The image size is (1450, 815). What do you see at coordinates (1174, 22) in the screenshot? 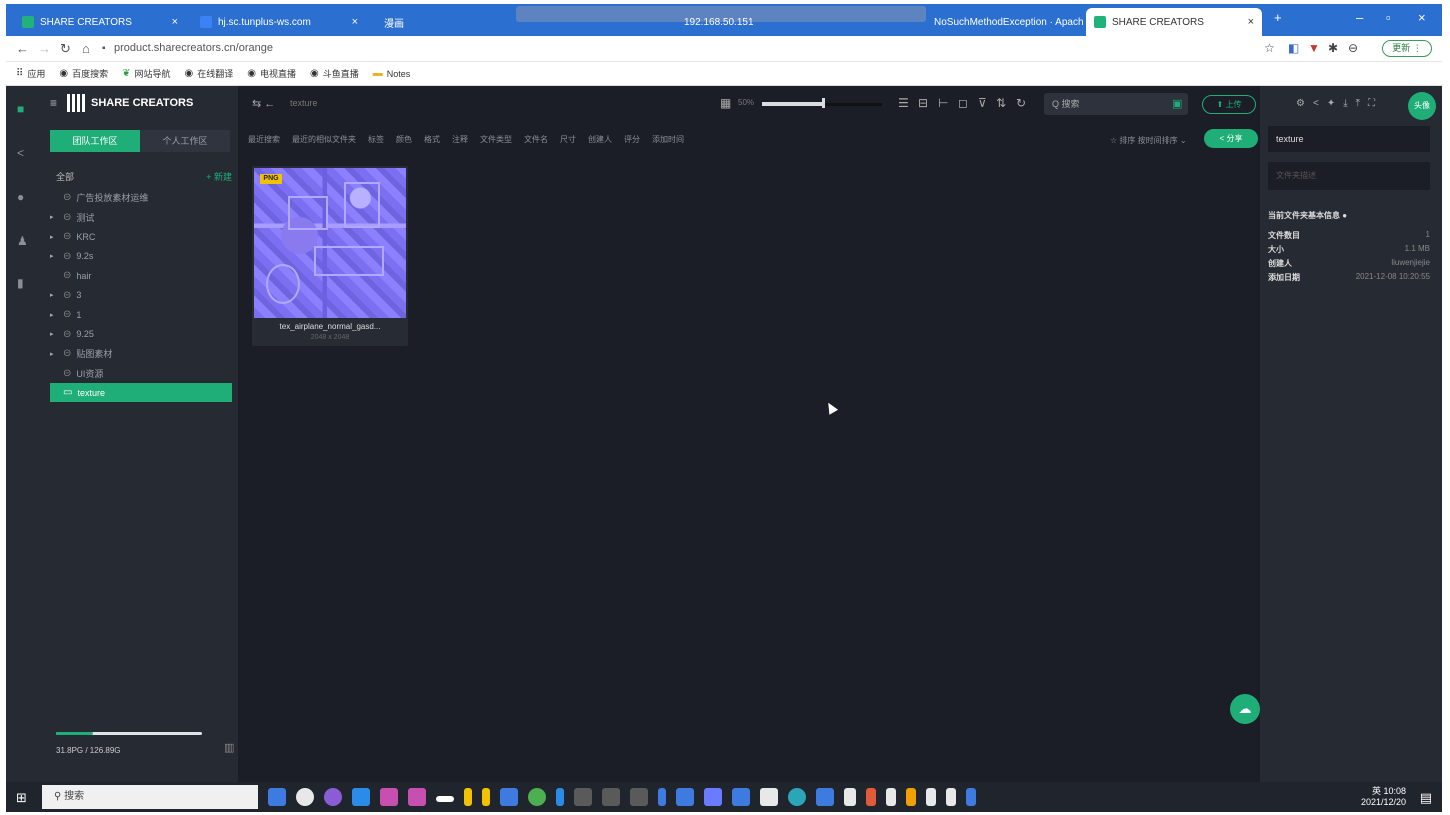
I see `browser-tab-active: SHARE CREATORS ×` at bounding box center [1174, 22].